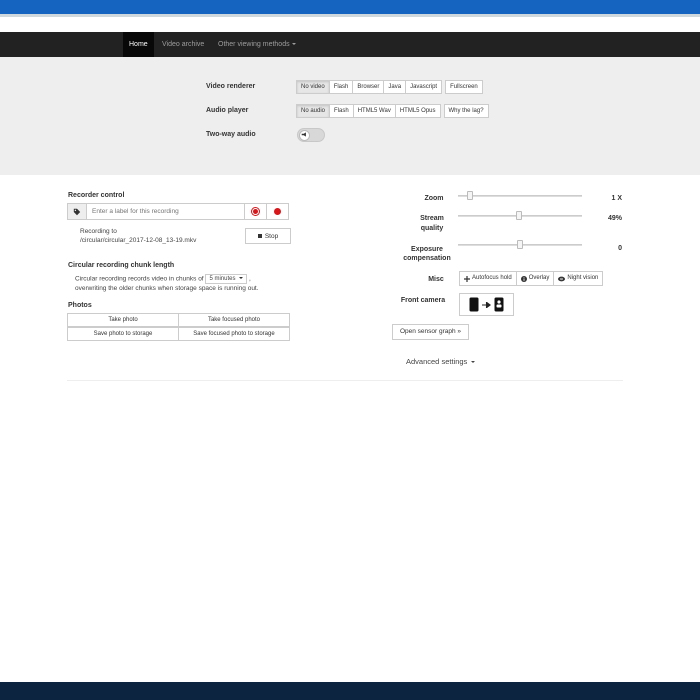 This screenshot has width=700, height=700. What do you see at coordinates (304, 135) in the screenshot?
I see `microphone-icon` at bounding box center [304, 135].